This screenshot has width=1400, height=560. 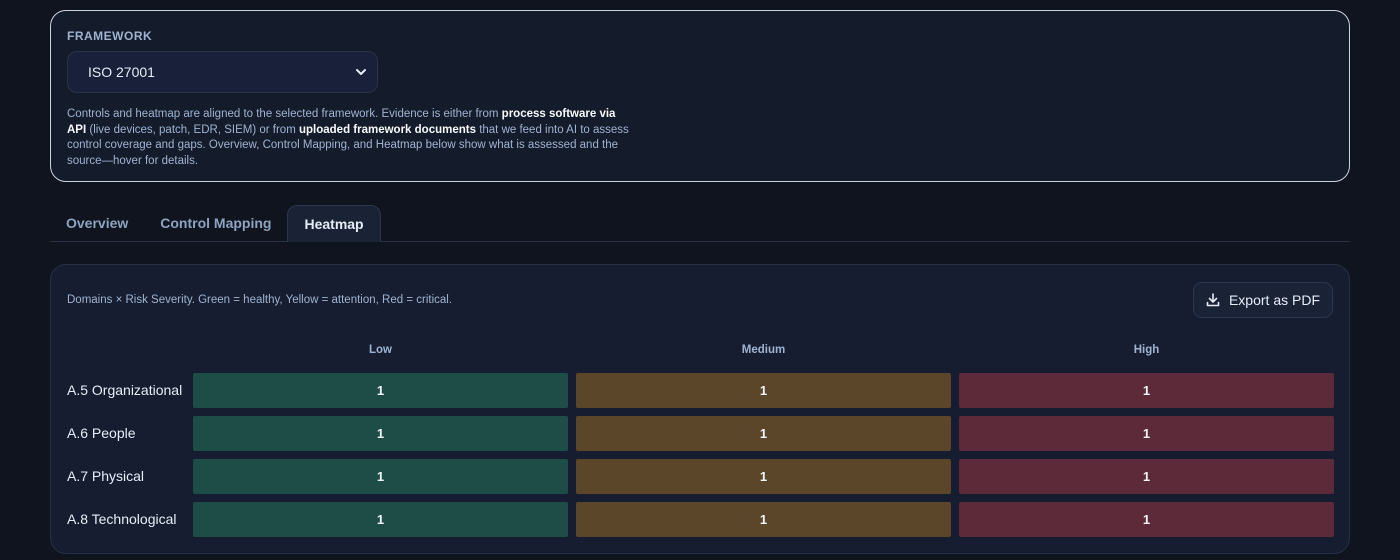 I want to click on tab-heatmap: Heatmap, so click(x=334, y=223).